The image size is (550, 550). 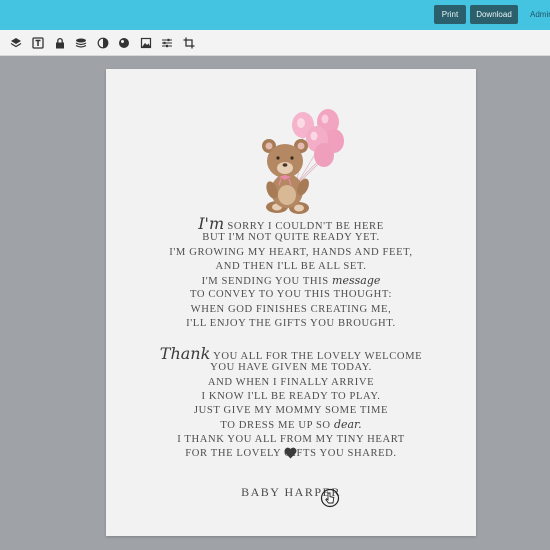 What do you see at coordinates (291, 252) in the screenshot?
I see `poem-line: I'M GROWING MY HEART, HANDS AND FEET,` at bounding box center [291, 252].